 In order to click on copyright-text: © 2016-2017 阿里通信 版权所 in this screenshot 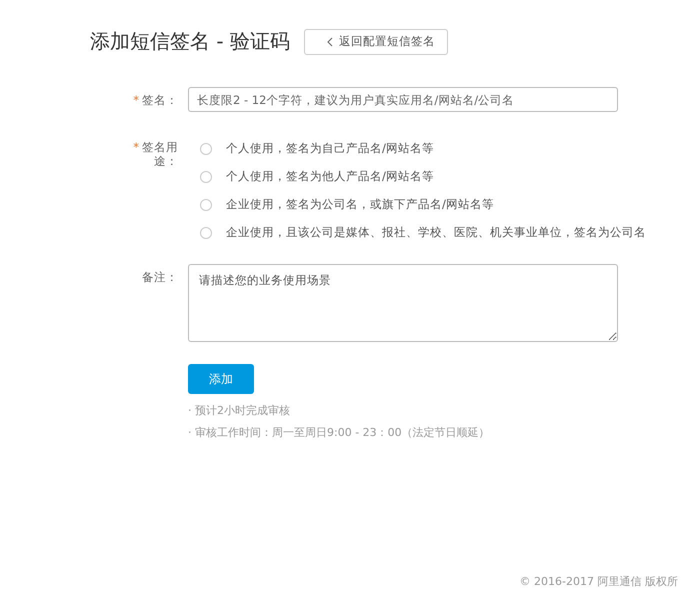, I will do `click(599, 581)`.